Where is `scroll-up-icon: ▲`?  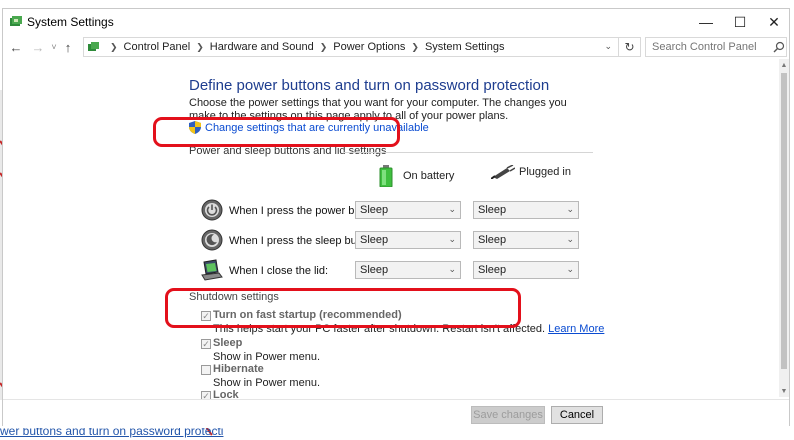 scroll-up-icon: ▲ is located at coordinates (784, 65).